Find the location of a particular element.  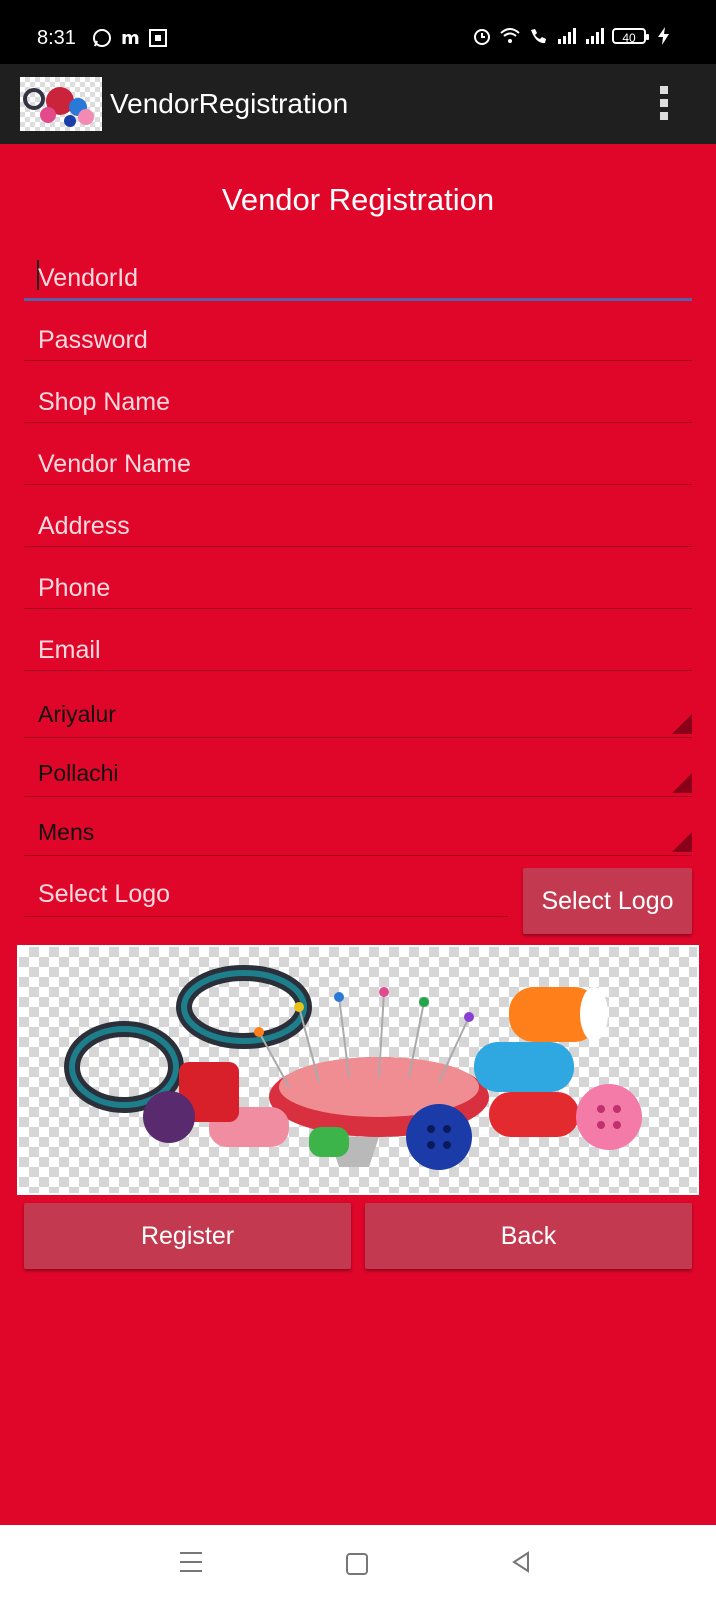

status-time: 8:31 is located at coordinates (56, 38).